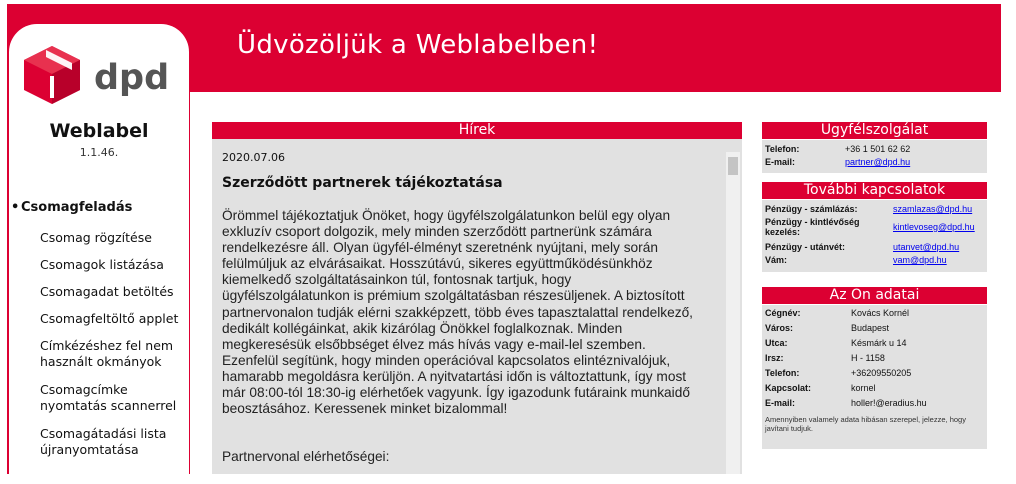  Describe the element at coordinates (889, 403) in the screenshot. I see `account-value: holler!@eradius.hu` at that location.